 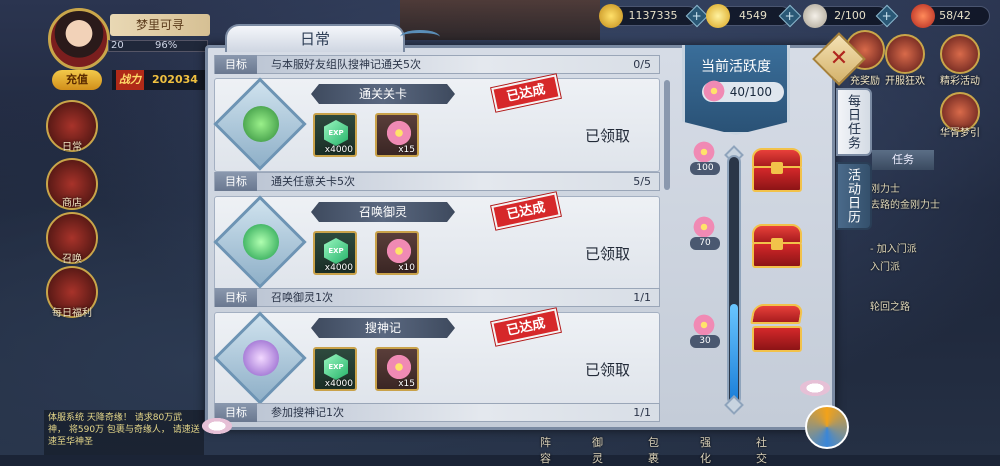 I want to click on power-display: 战力 202034, so click(x=159, y=80).